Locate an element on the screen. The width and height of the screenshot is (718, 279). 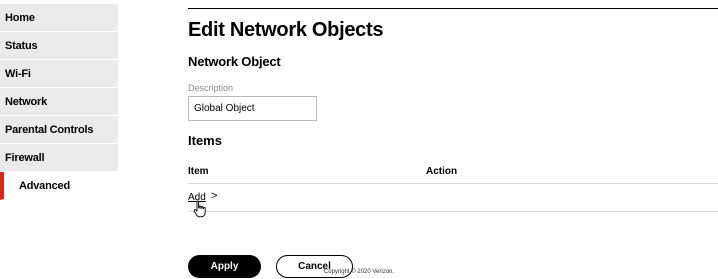
sidebar-item-network: Network is located at coordinates (59, 102).